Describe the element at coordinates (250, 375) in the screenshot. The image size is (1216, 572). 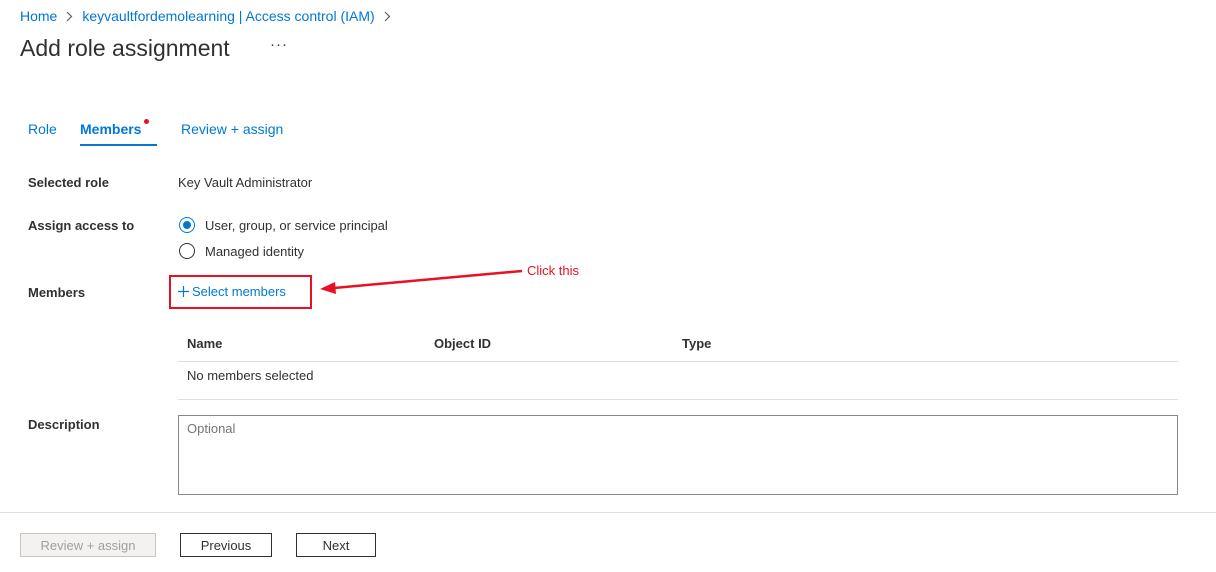
I see `table-empty-text: No members selected` at that location.